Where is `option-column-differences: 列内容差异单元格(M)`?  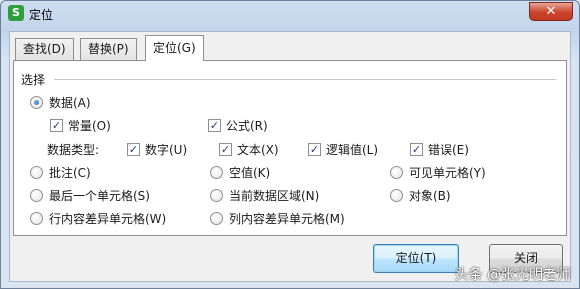 option-column-differences: 列内容差异单元格(M) is located at coordinates (277, 218).